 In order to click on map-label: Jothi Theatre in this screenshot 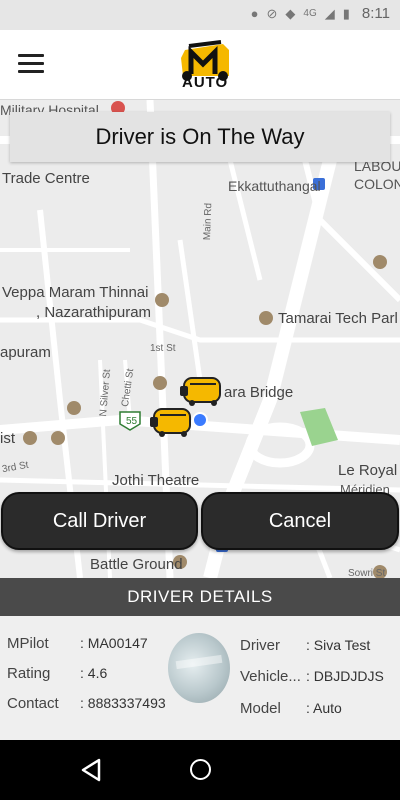, I will do `click(156, 480)`.